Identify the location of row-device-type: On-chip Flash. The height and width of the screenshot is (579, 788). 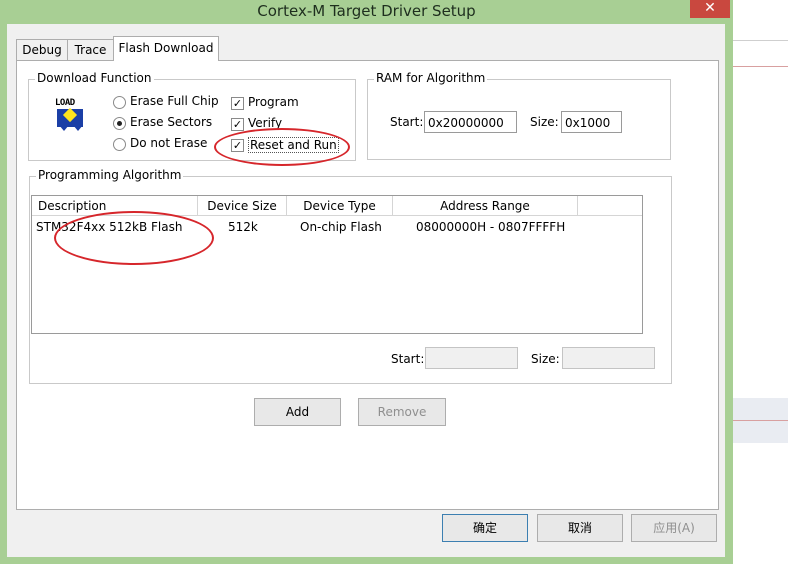
(341, 227).